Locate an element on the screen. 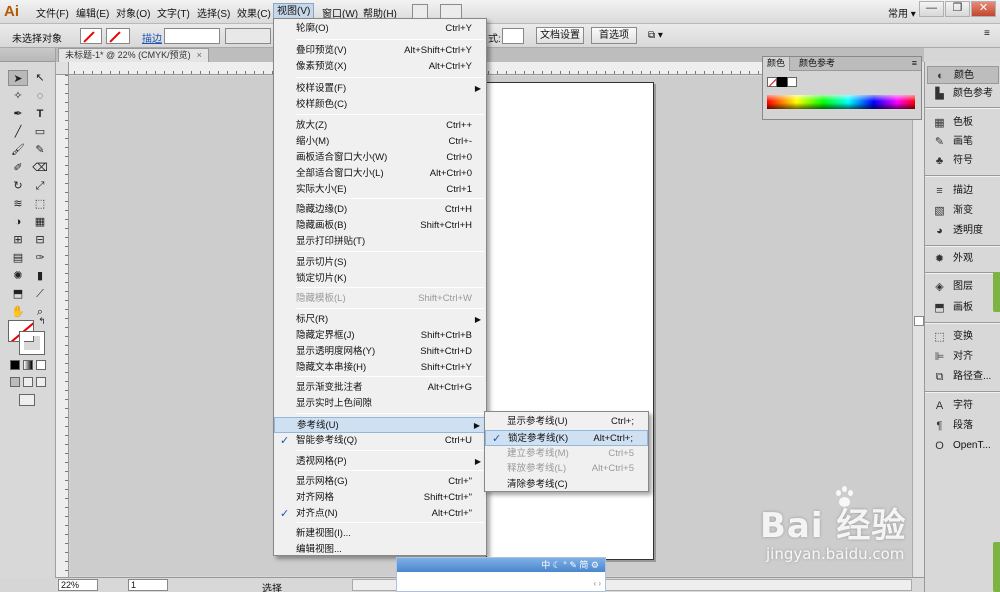 The image size is (1000, 592). tools-panel-grip is located at coordinates (27, 55).